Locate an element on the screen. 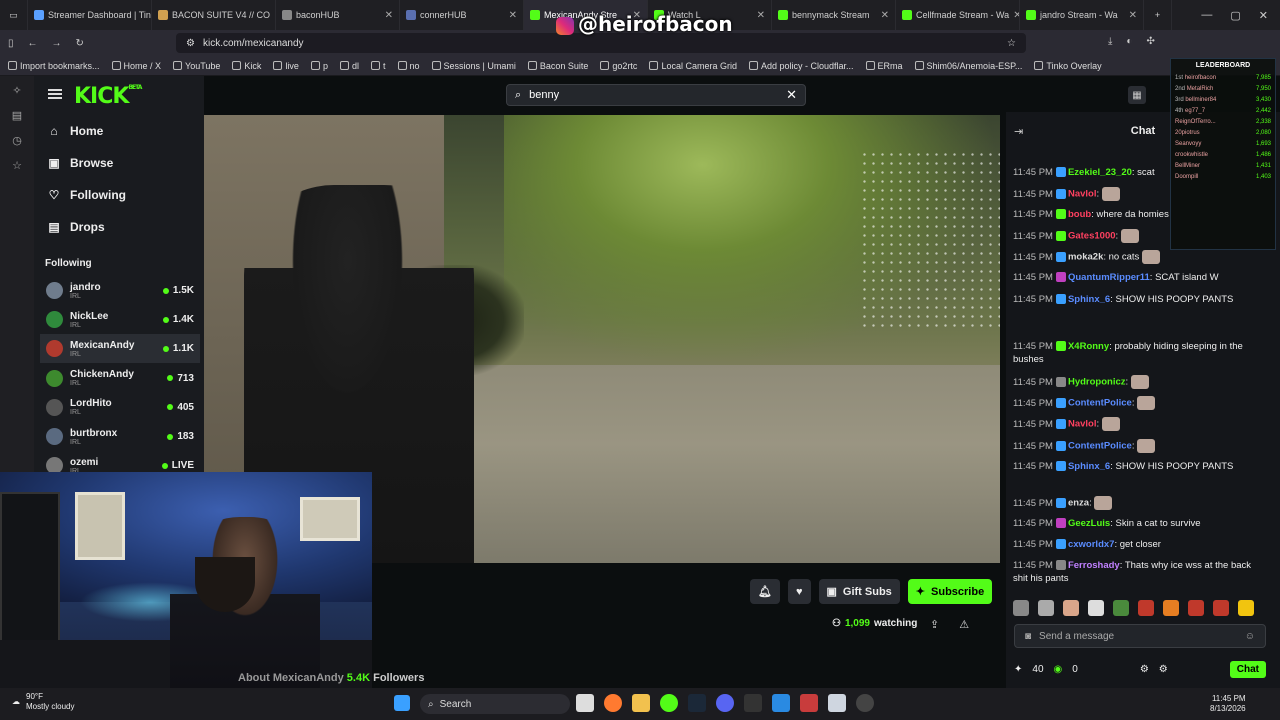 Image resolution: width=1280 pixels, height=720 pixels. back-icon: ← is located at coordinates (33, 43).